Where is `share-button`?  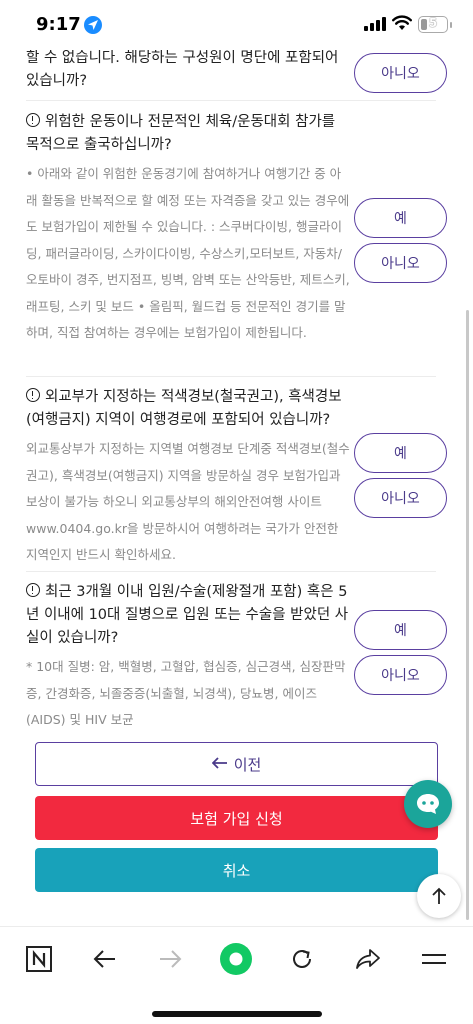 share-button is located at coordinates (368, 959).